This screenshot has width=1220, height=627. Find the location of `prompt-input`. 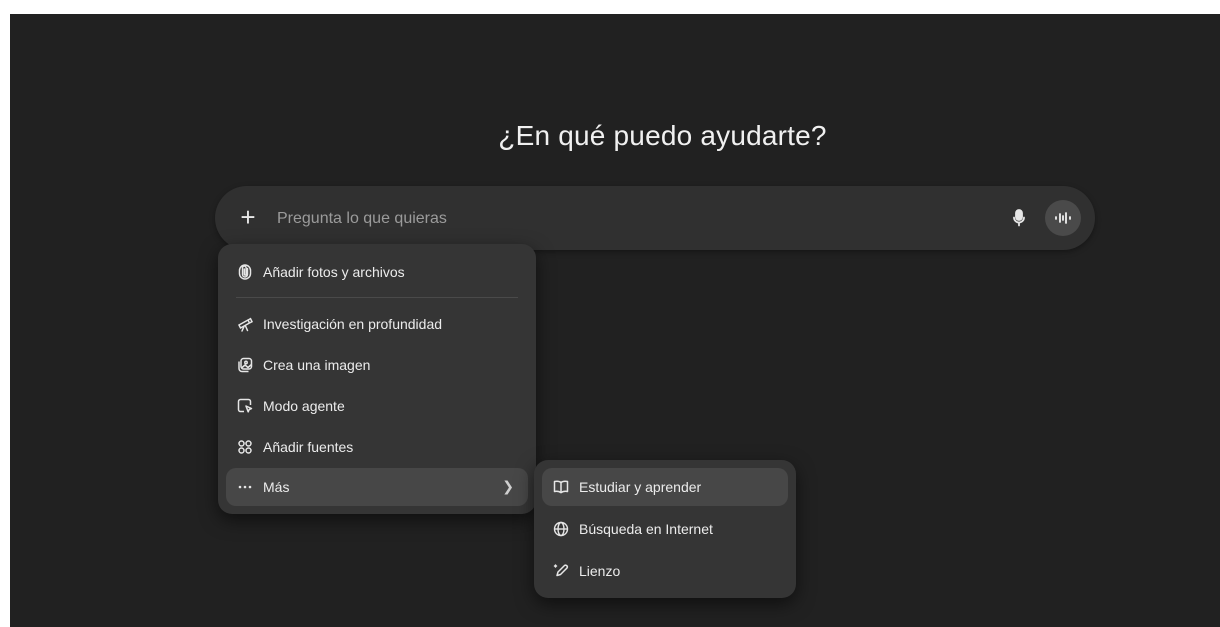

prompt-input is located at coordinates (617, 219).